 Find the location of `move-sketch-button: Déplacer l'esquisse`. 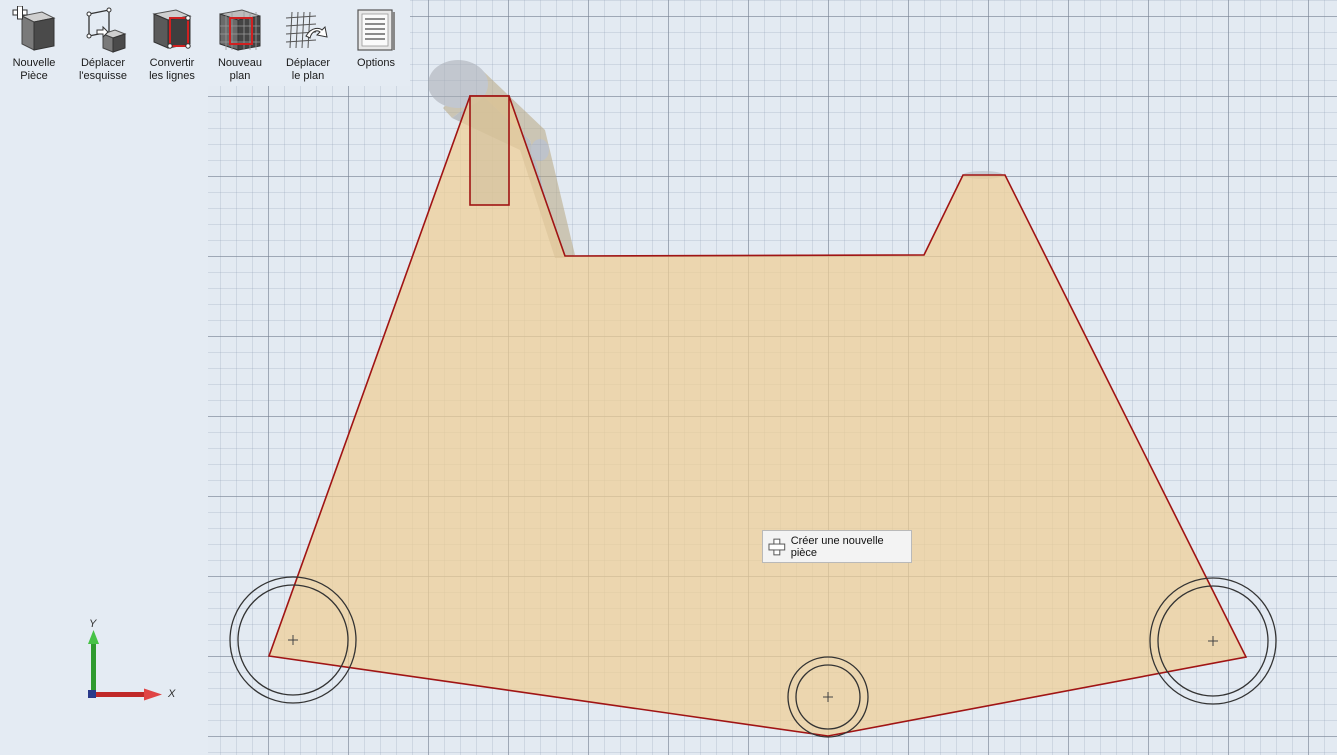

move-sketch-button: Déplacer l'esquisse is located at coordinates (103, 43).